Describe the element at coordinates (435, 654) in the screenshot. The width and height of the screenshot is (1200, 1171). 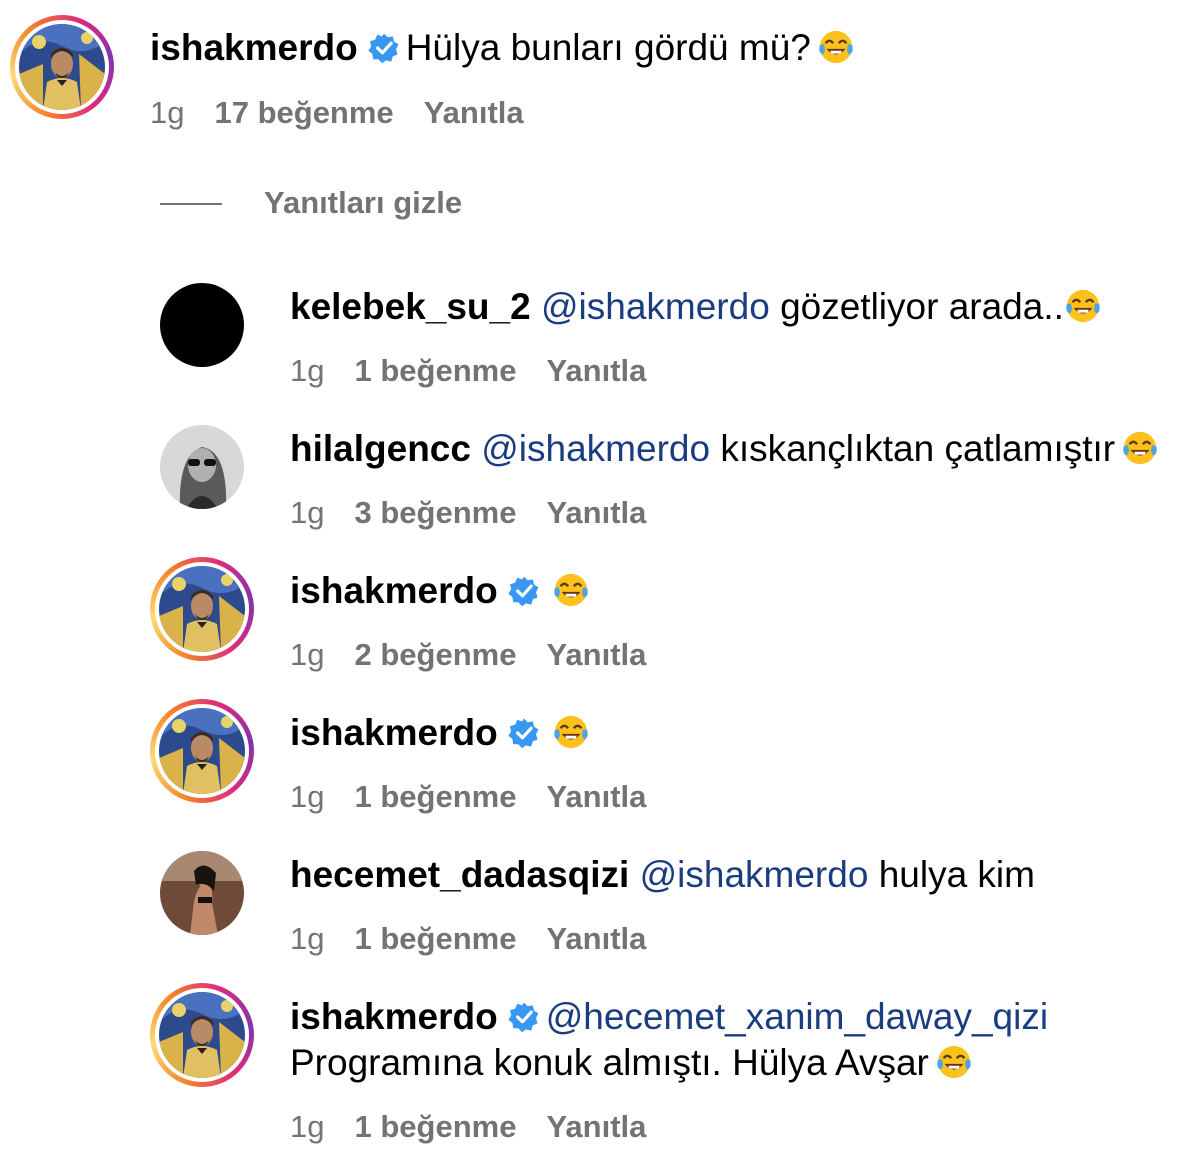
I see `likes-count: 2 beğenme` at that location.